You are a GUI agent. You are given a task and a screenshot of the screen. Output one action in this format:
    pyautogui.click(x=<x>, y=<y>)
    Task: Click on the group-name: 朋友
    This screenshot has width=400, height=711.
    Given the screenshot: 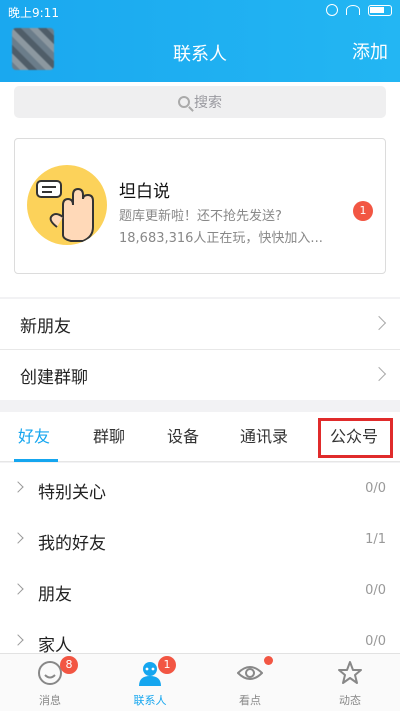 What is the action you would take?
    pyautogui.click(x=55, y=595)
    